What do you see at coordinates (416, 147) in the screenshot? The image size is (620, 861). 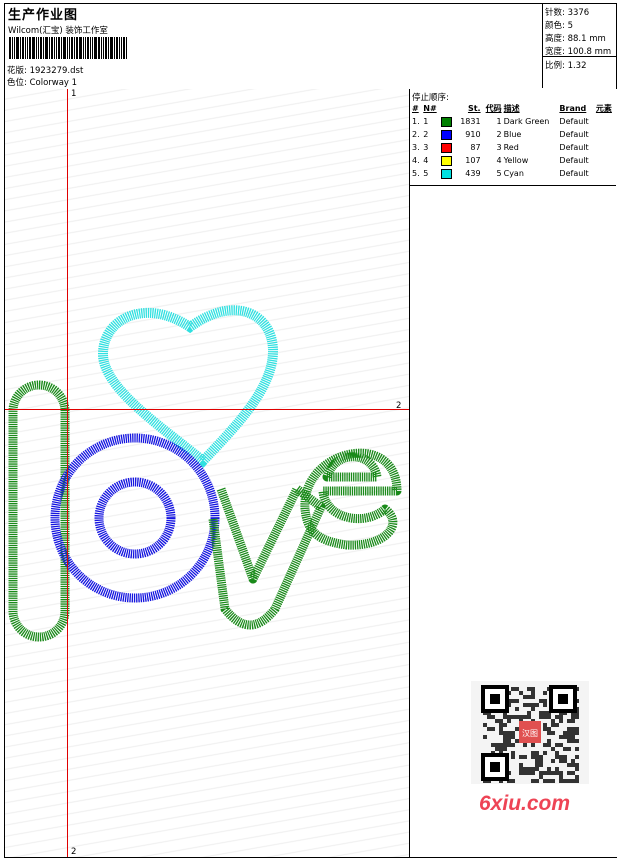 I see `cell-idx: 3.` at bounding box center [416, 147].